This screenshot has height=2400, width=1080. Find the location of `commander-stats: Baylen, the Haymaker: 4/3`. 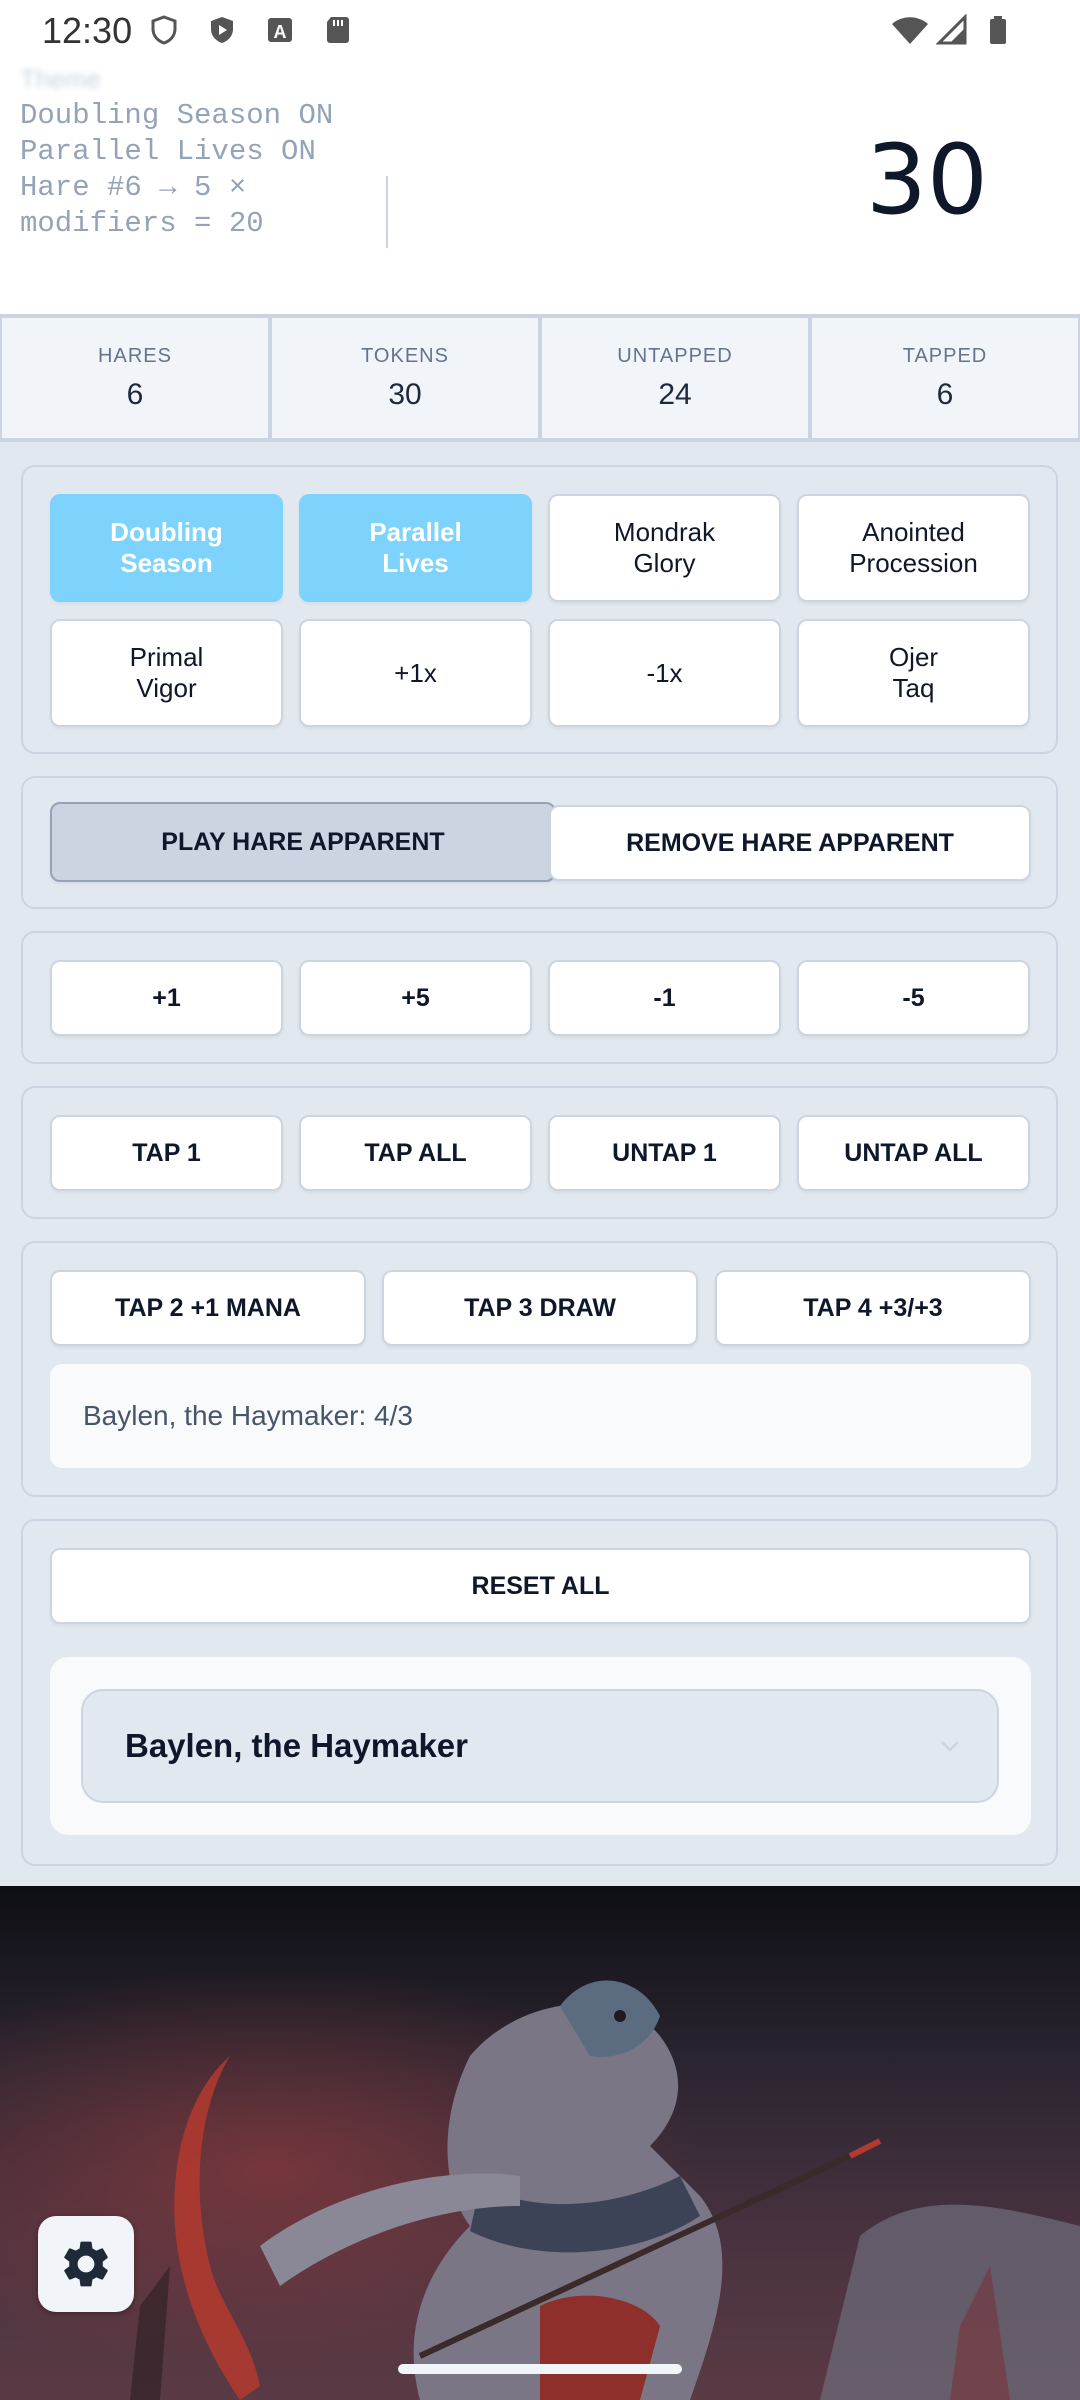

commander-stats: Baylen, the Haymaker: 4/3 is located at coordinates (540, 1416).